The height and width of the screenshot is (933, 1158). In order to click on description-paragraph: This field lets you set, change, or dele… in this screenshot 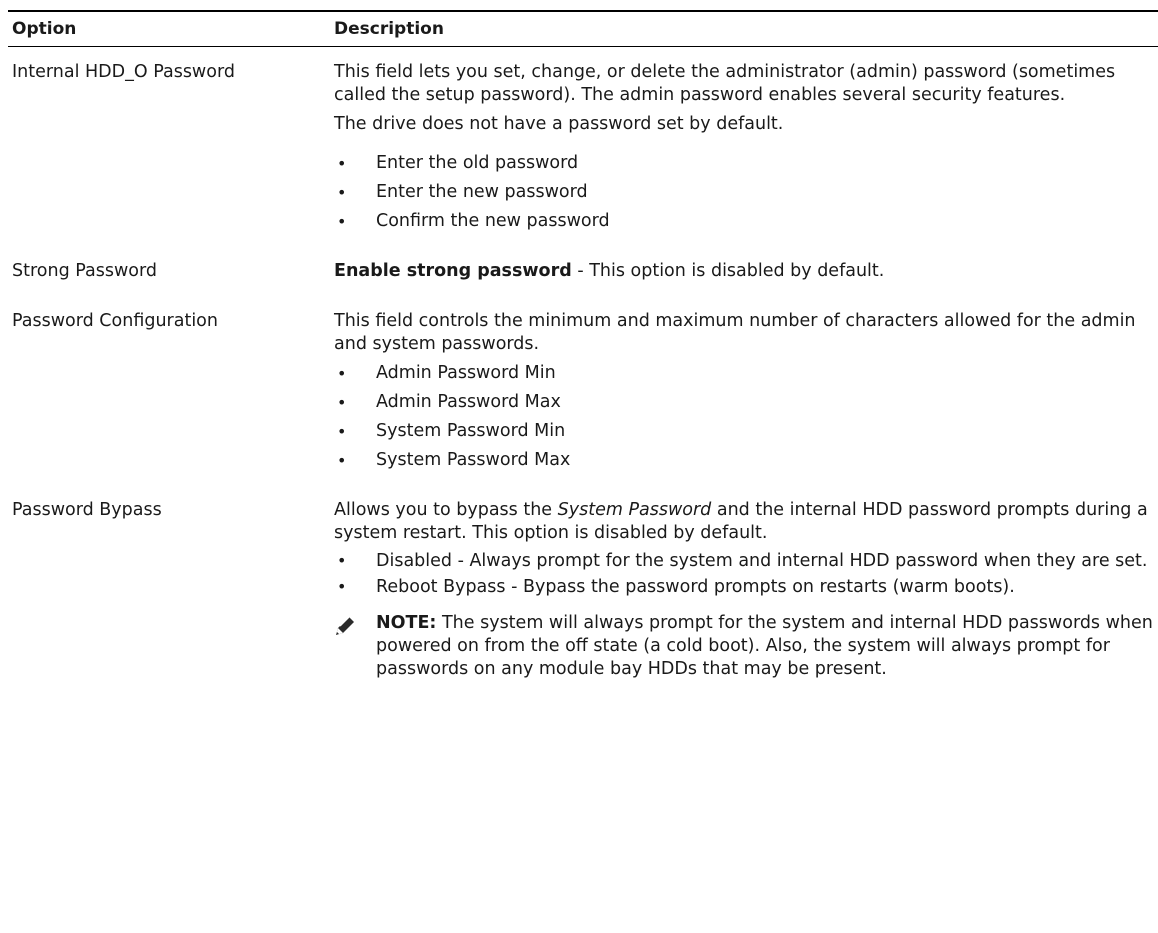, I will do `click(725, 83)`.